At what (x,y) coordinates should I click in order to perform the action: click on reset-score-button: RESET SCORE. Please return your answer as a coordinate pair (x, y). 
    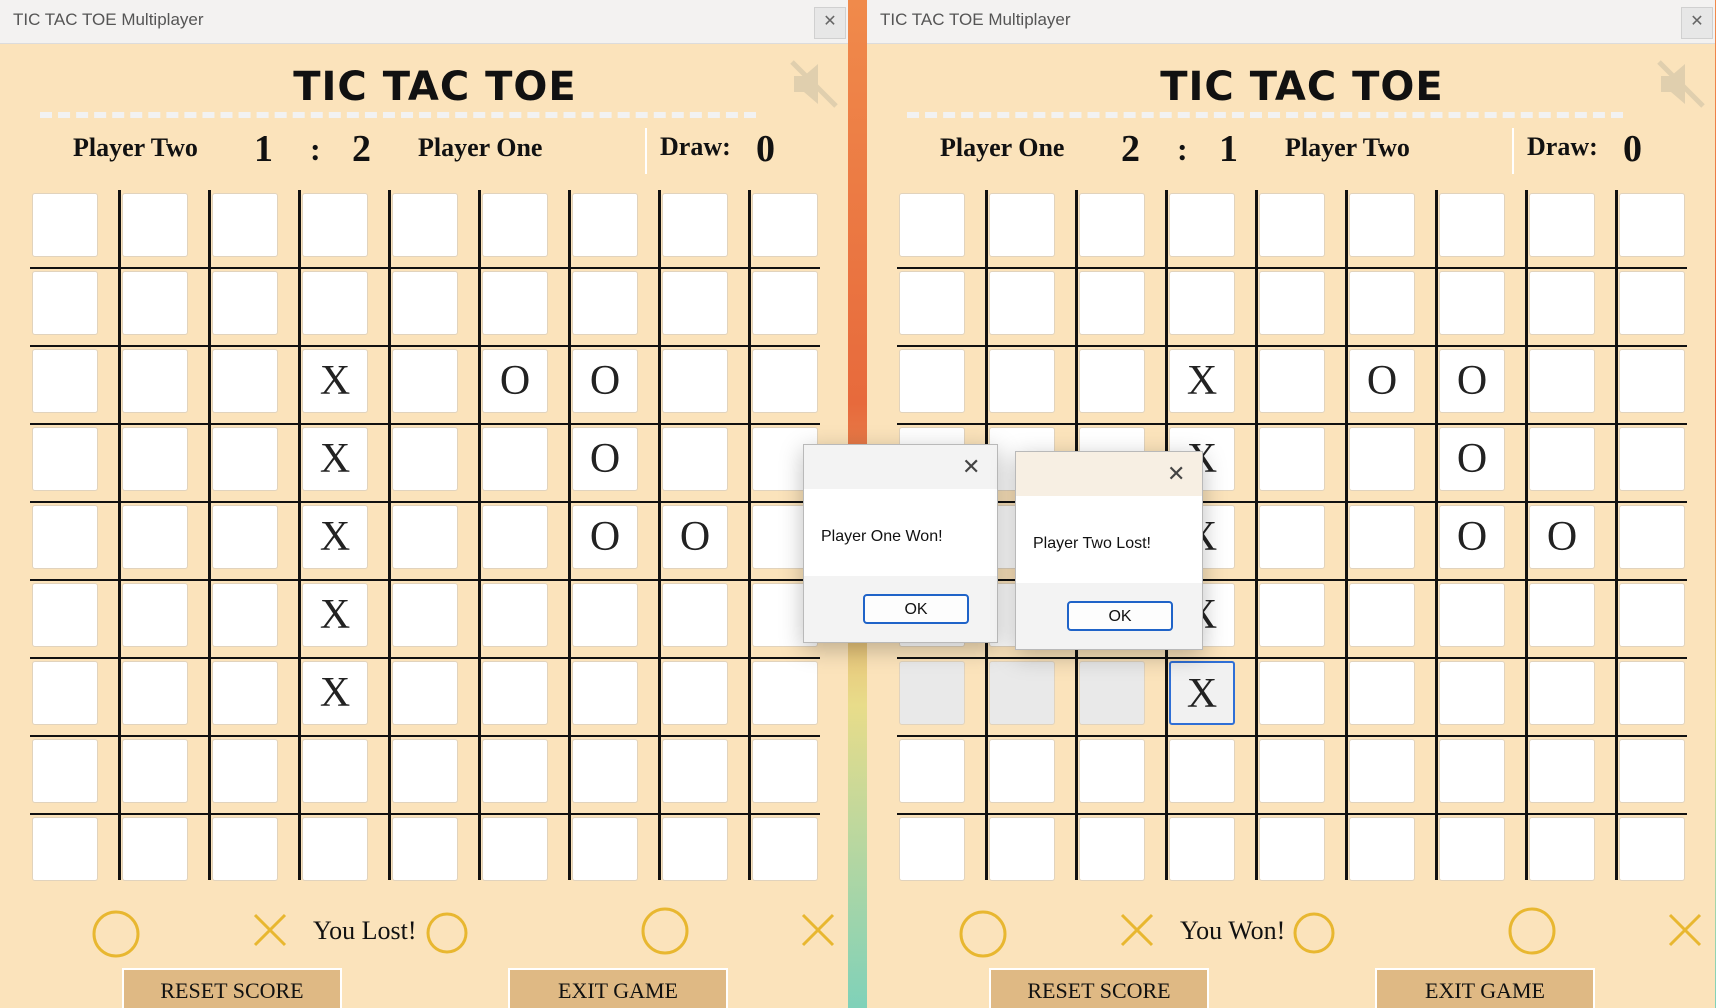
    Looking at the image, I should click on (1099, 988).